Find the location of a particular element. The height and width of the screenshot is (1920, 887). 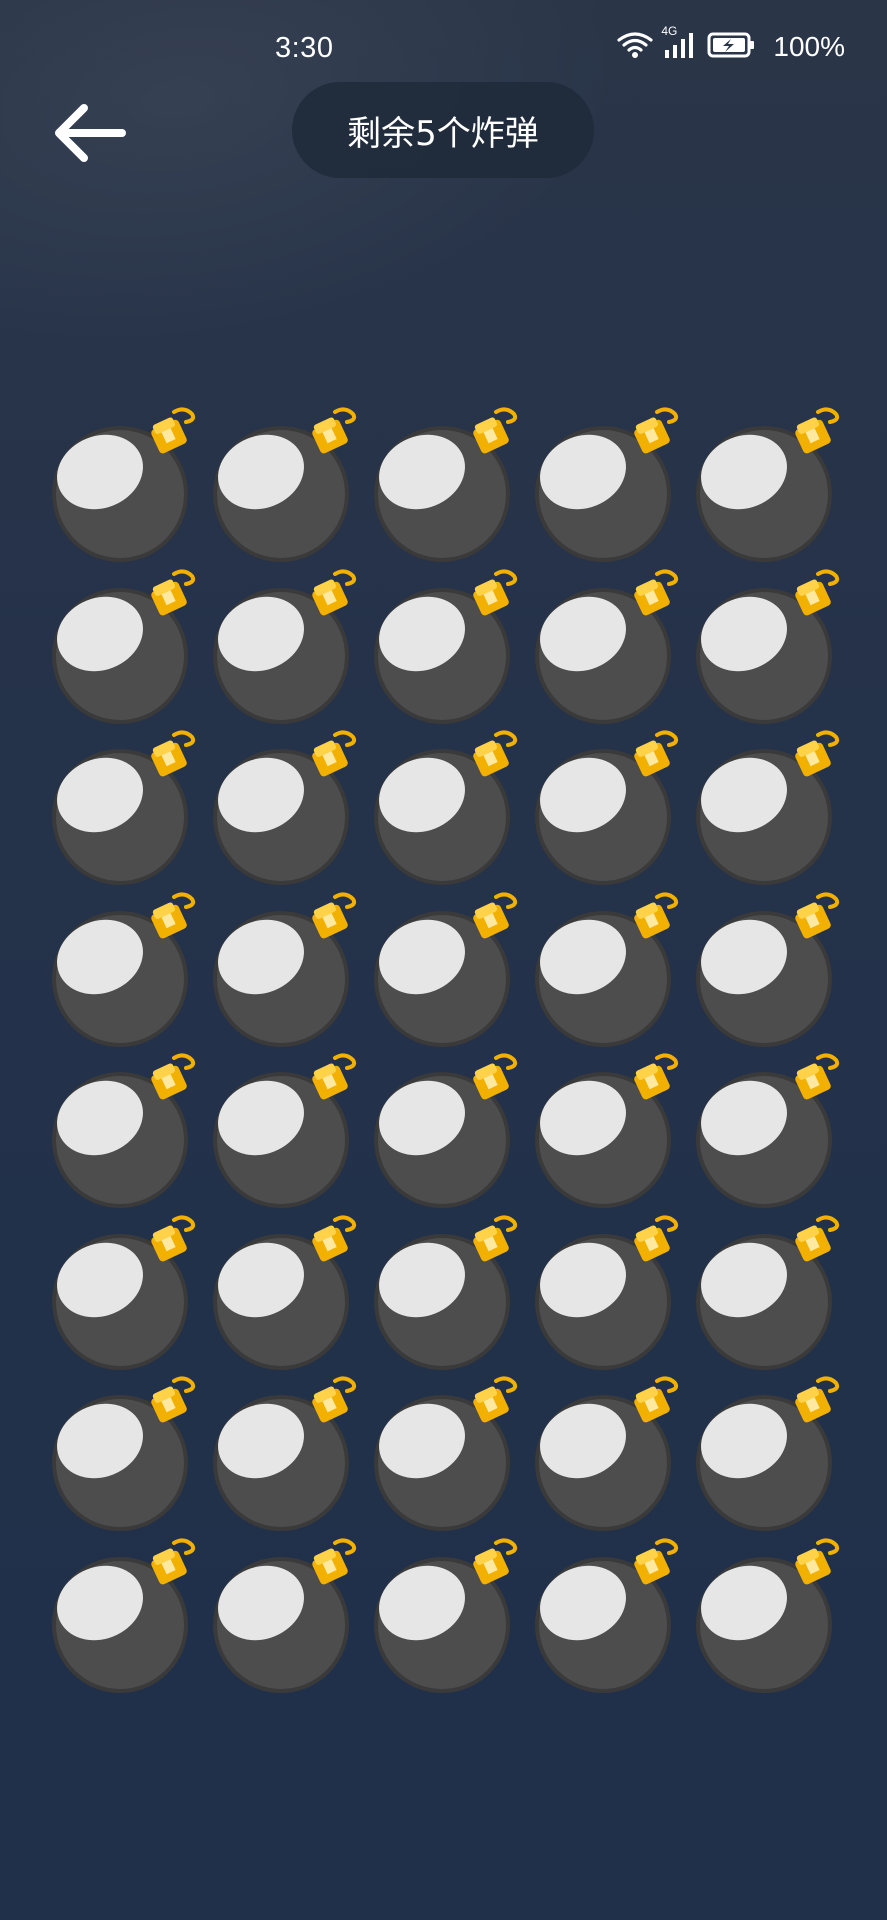

arrow-left-icon is located at coordinates (90, 133).